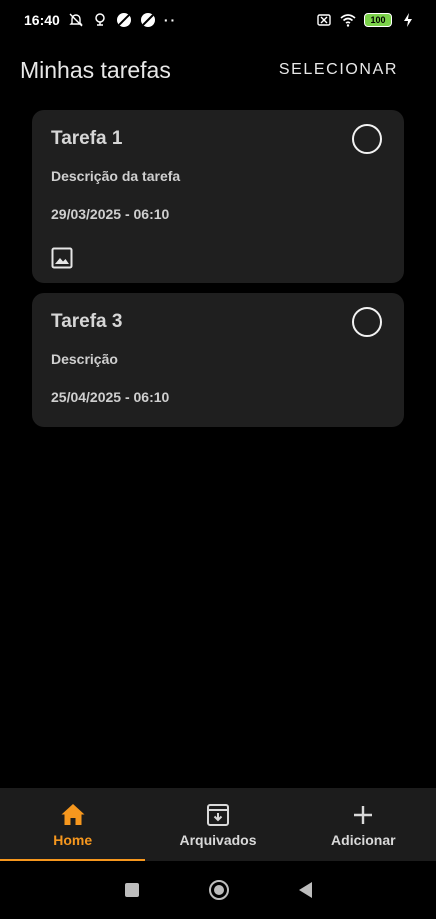 The width and height of the screenshot is (436, 919). What do you see at coordinates (218, 839) in the screenshot?
I see `nav-label-archived: Arquivados` at bounding box center [218, 839].